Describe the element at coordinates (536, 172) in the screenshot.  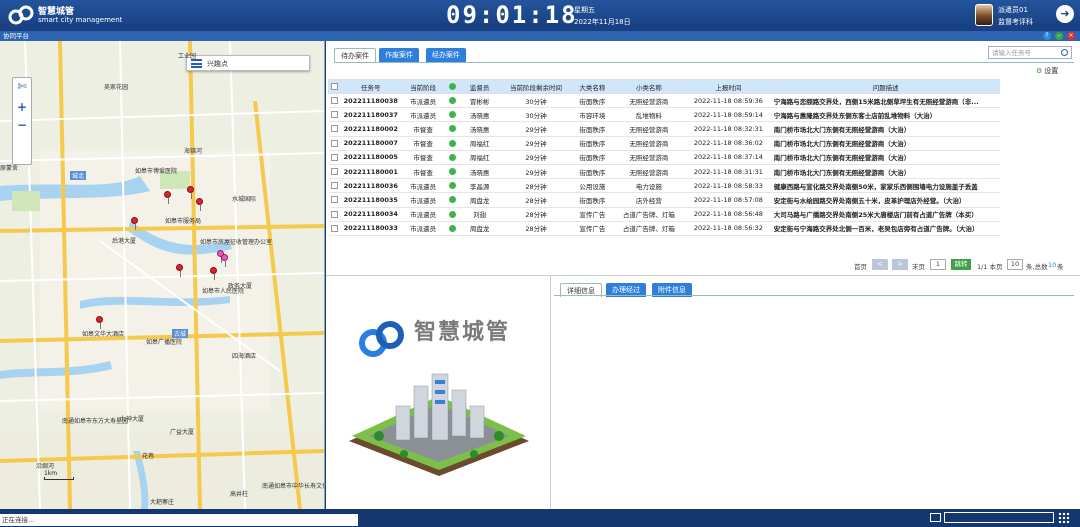
I see `table-cell: 29分钟` at that location.